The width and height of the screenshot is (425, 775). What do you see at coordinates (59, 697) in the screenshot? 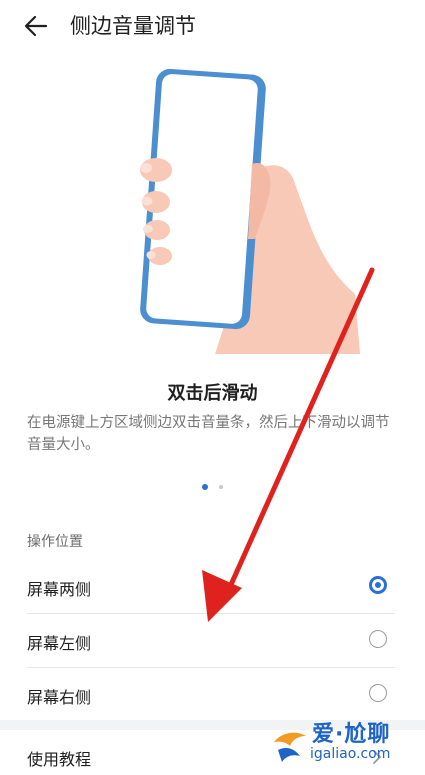
I see `option-label: 屏幕右侧` at bounding box center [59, 697].